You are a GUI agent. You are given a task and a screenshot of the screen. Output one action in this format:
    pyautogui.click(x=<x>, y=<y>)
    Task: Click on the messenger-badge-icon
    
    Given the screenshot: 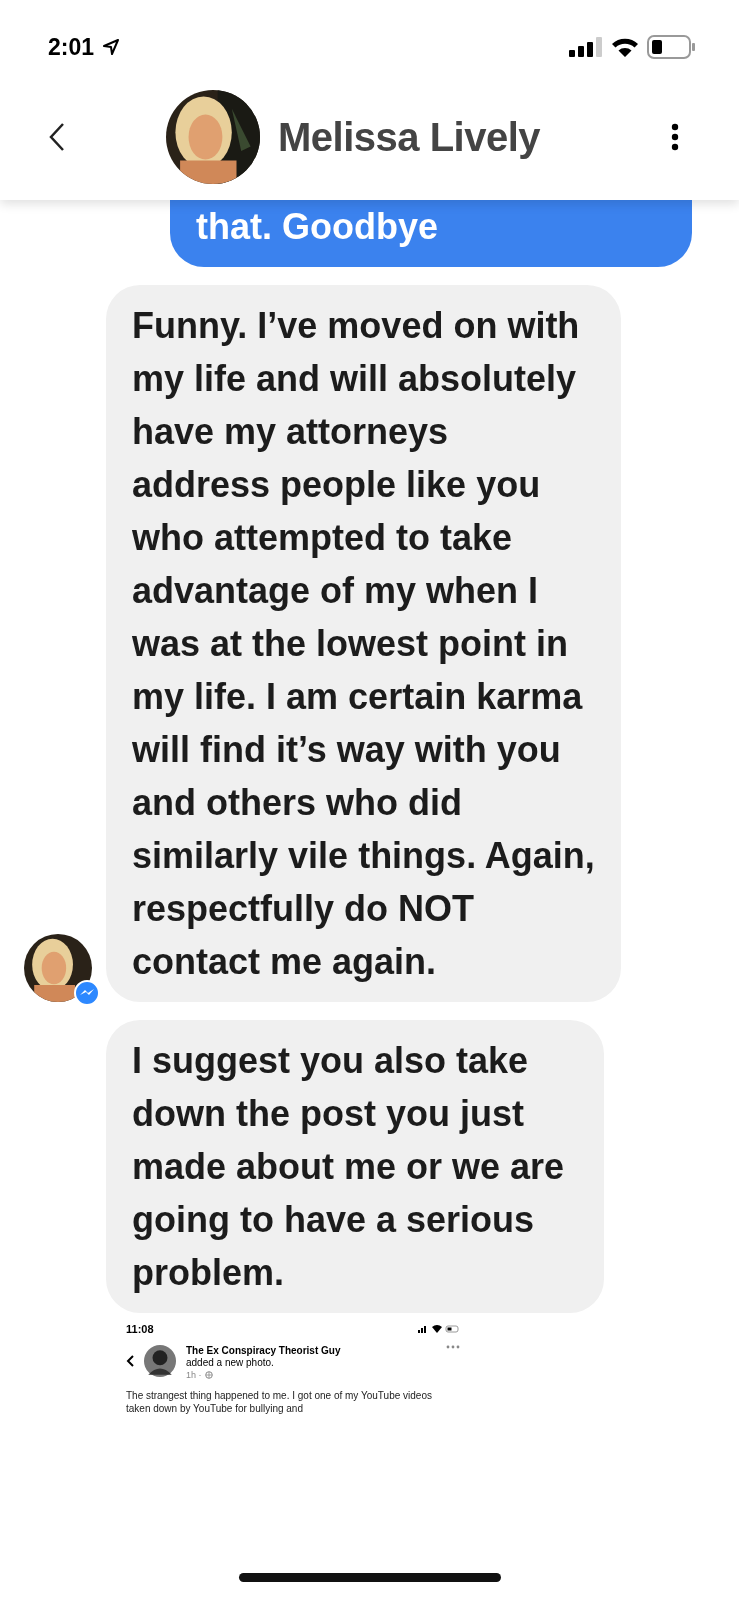 What is the action you would take?
    pyautogui.click(x=87, y=993)
    